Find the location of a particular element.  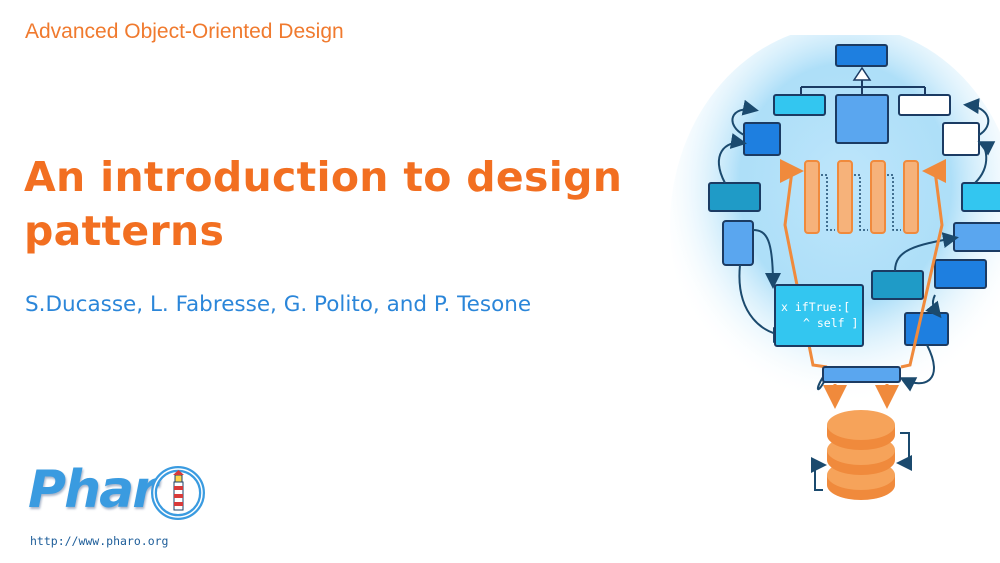

code-line-2: ^ self ] is located at coordinates (830, 323).